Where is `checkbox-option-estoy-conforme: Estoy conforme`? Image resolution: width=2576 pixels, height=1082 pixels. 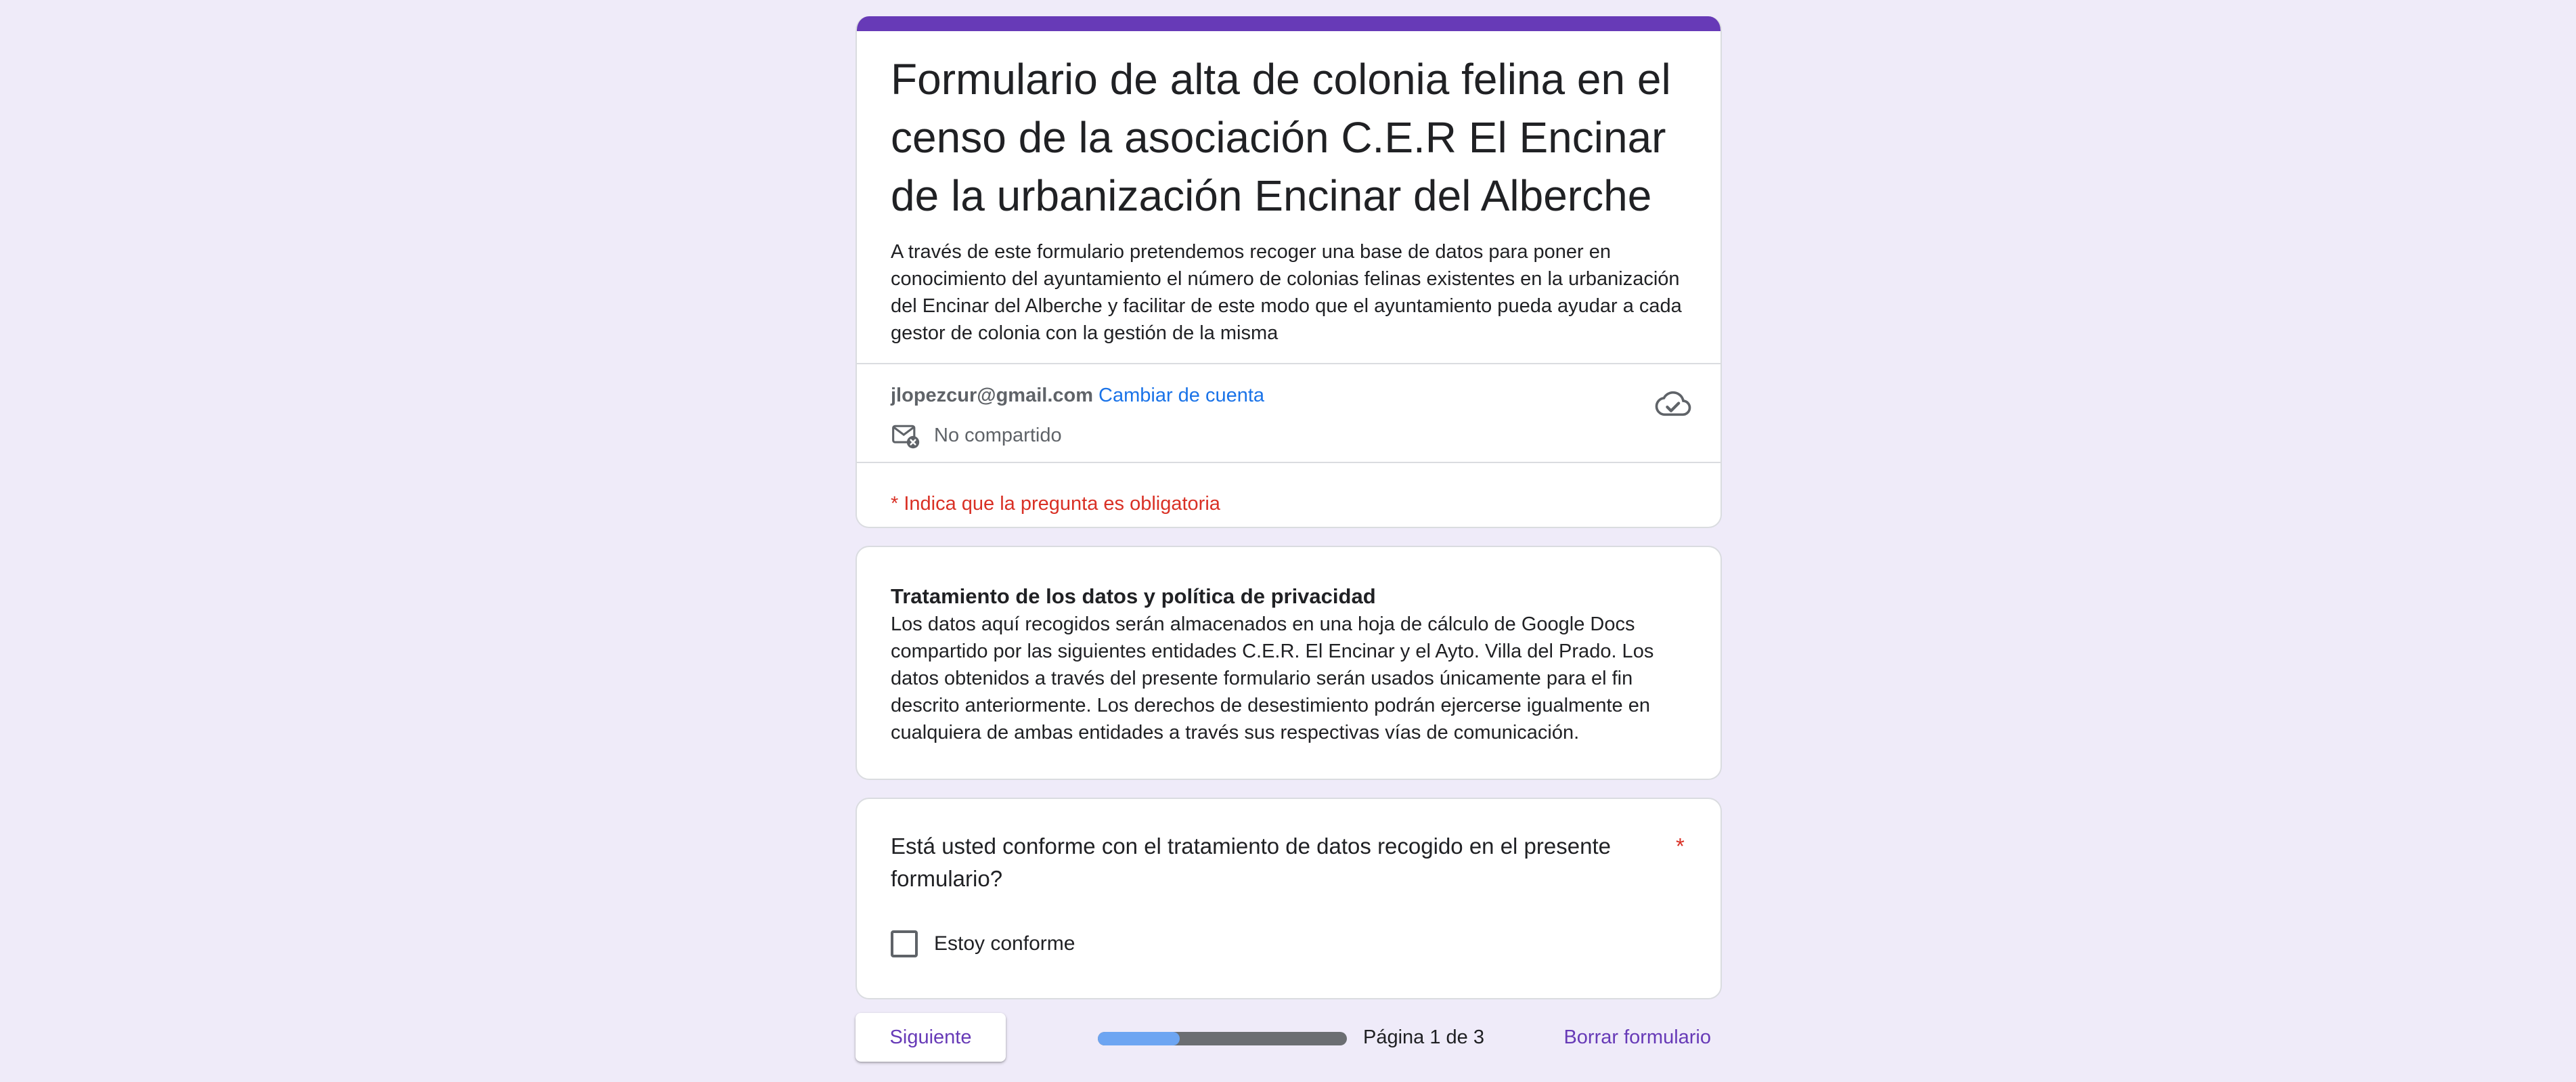
checkbox-option-estoy-conforme: Estoy conforme is located at coordinates (983, 943).